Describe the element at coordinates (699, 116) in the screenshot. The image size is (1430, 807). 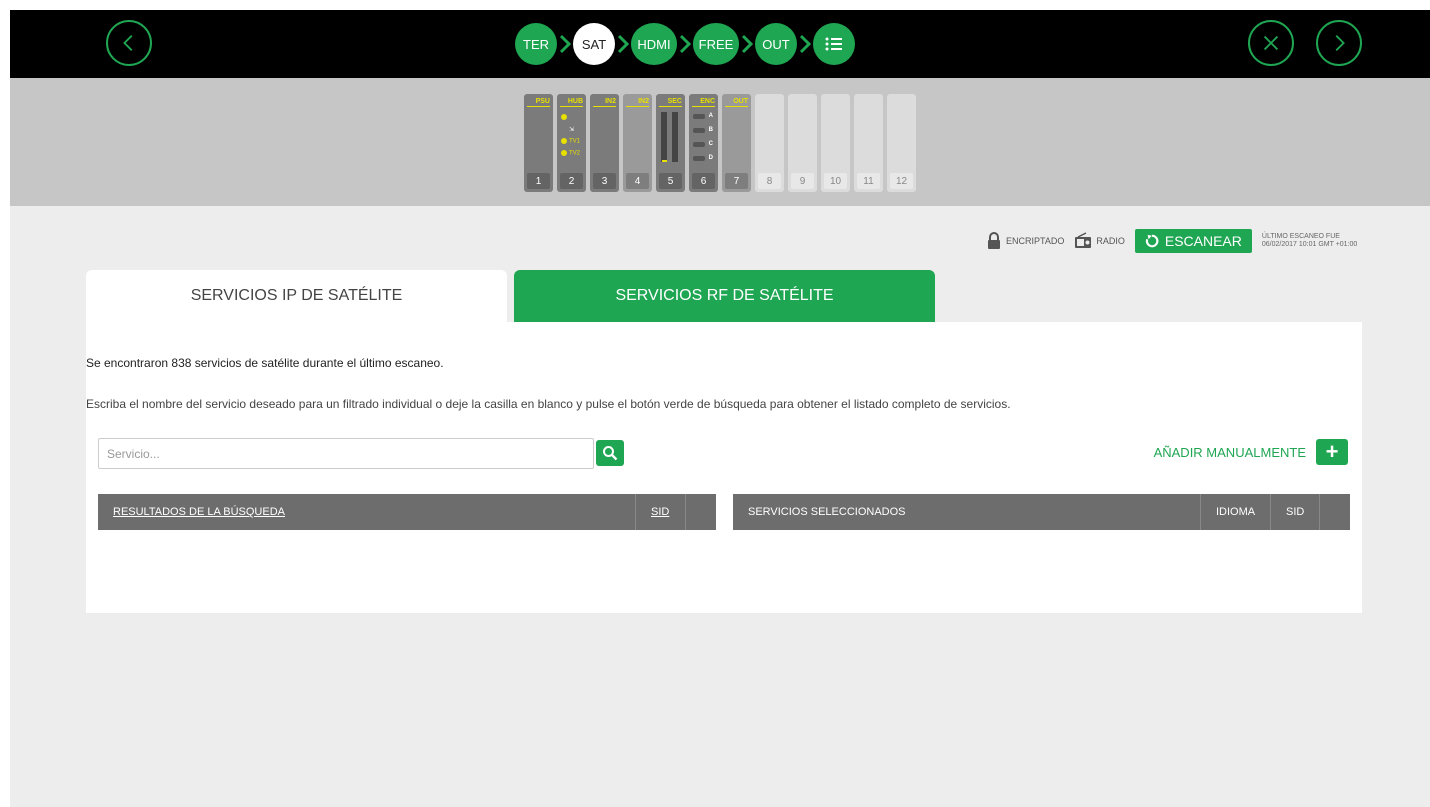
I see `enc-port-a` at that location.